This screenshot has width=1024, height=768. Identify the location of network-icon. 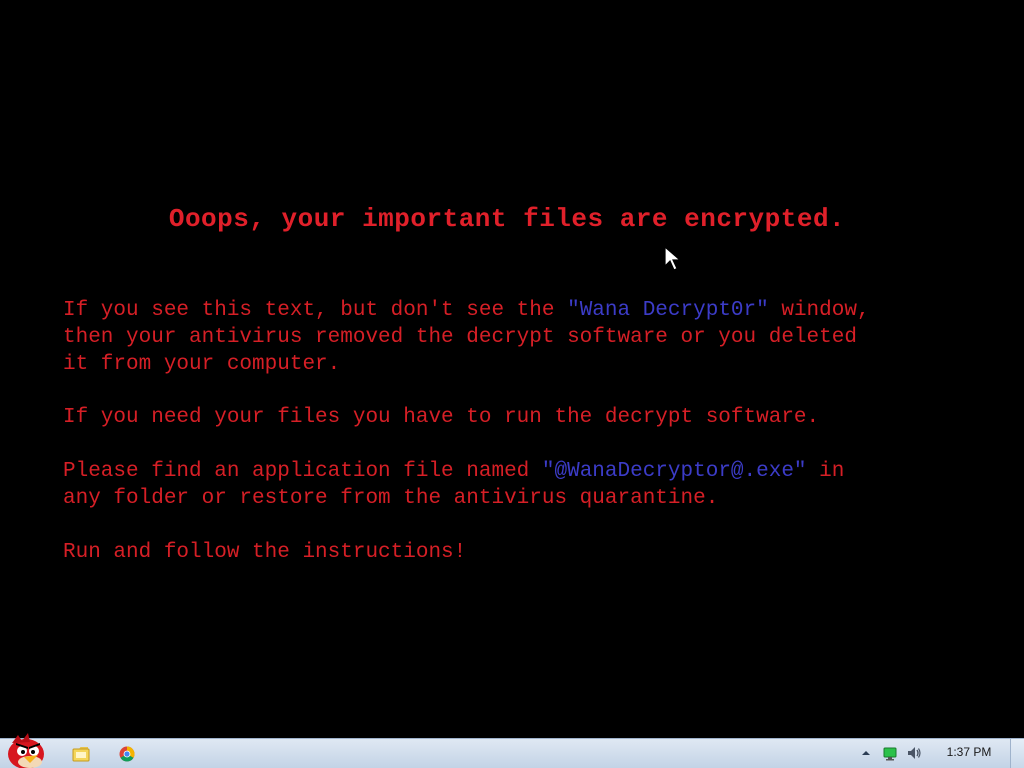
(890, 753).